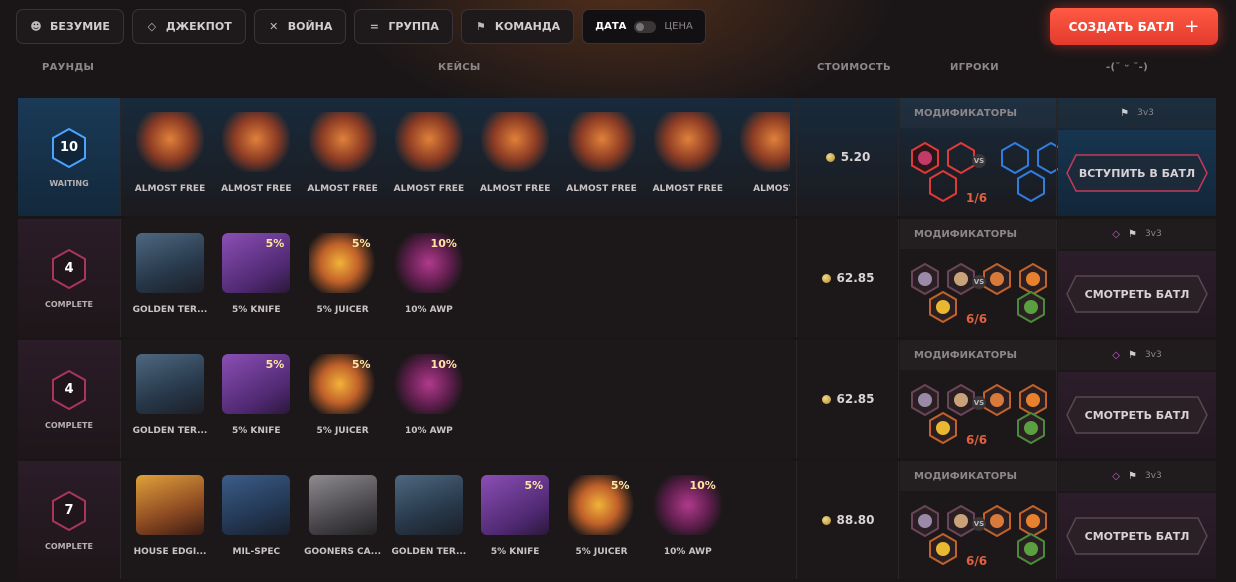 Image resolution: width=1236 pixels, height=582 pixels. What do you see at coordinates (70, 26) in the screenshot?
I see `filter-madness-button: ☻ БЕЗУМИЕ` at bounding box center [70, 26].